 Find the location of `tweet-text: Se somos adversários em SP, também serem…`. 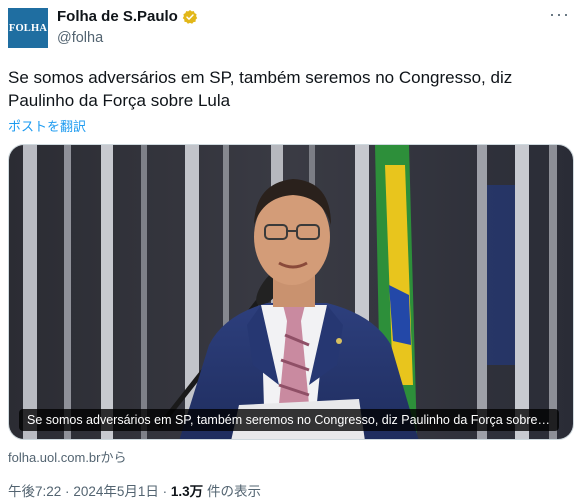

tweet-text: Se somos adversários em SP, também serem… is located at coordinates (260, 89).